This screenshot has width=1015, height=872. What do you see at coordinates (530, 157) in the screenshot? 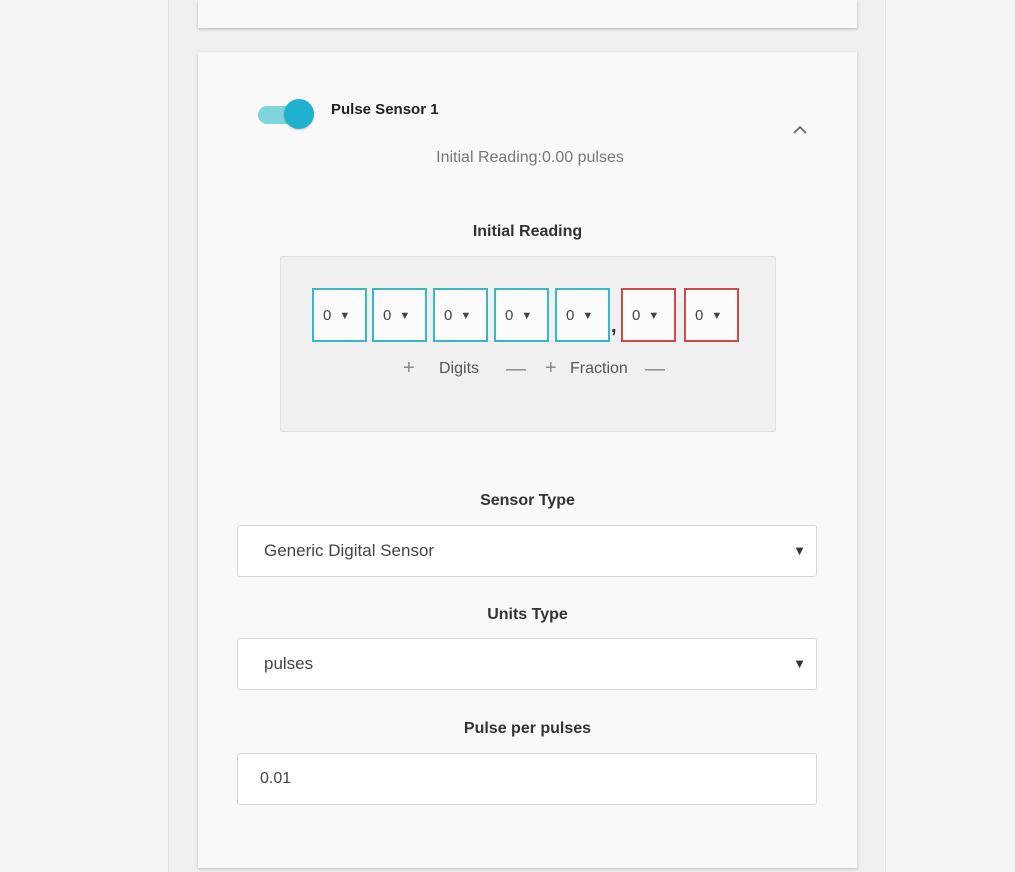
I see `reading-summary: Initial Reading:0.00 pulses` at bounding box center [530, 157].